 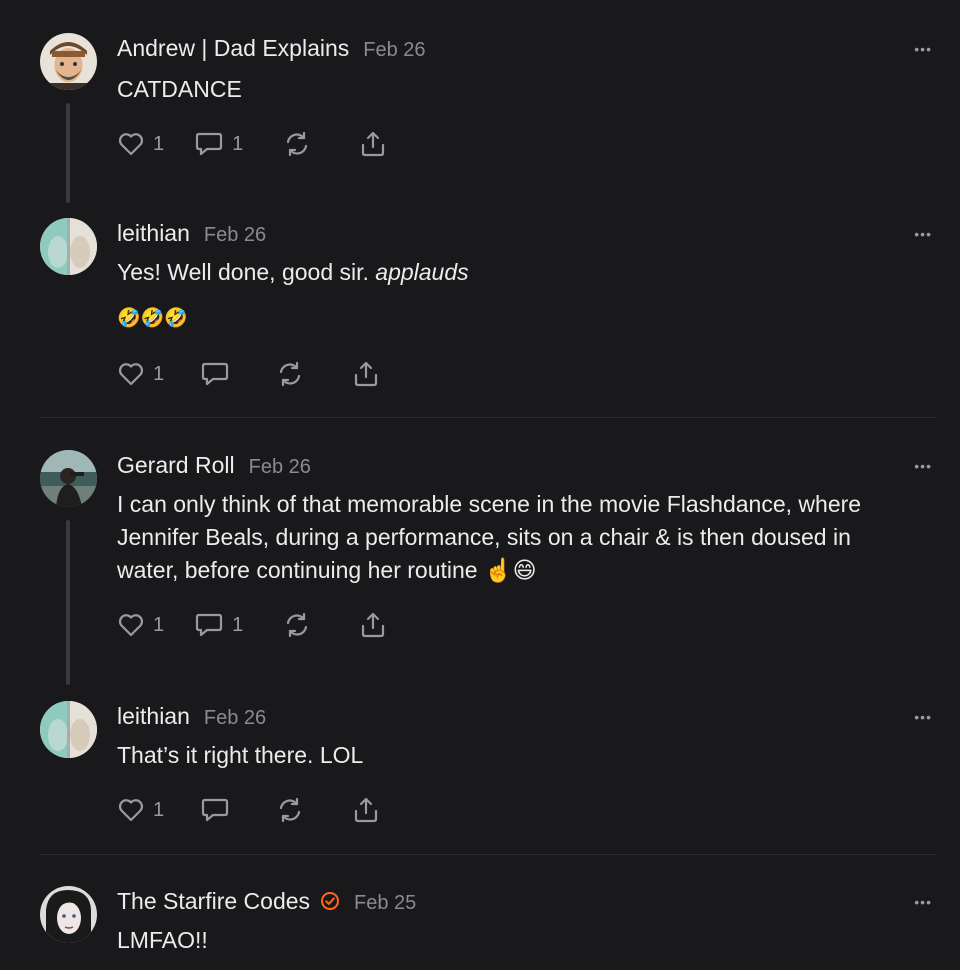 I want to click on comment-header: Andrew | Dad Explains Feb 26, so click(x=271, y=48).